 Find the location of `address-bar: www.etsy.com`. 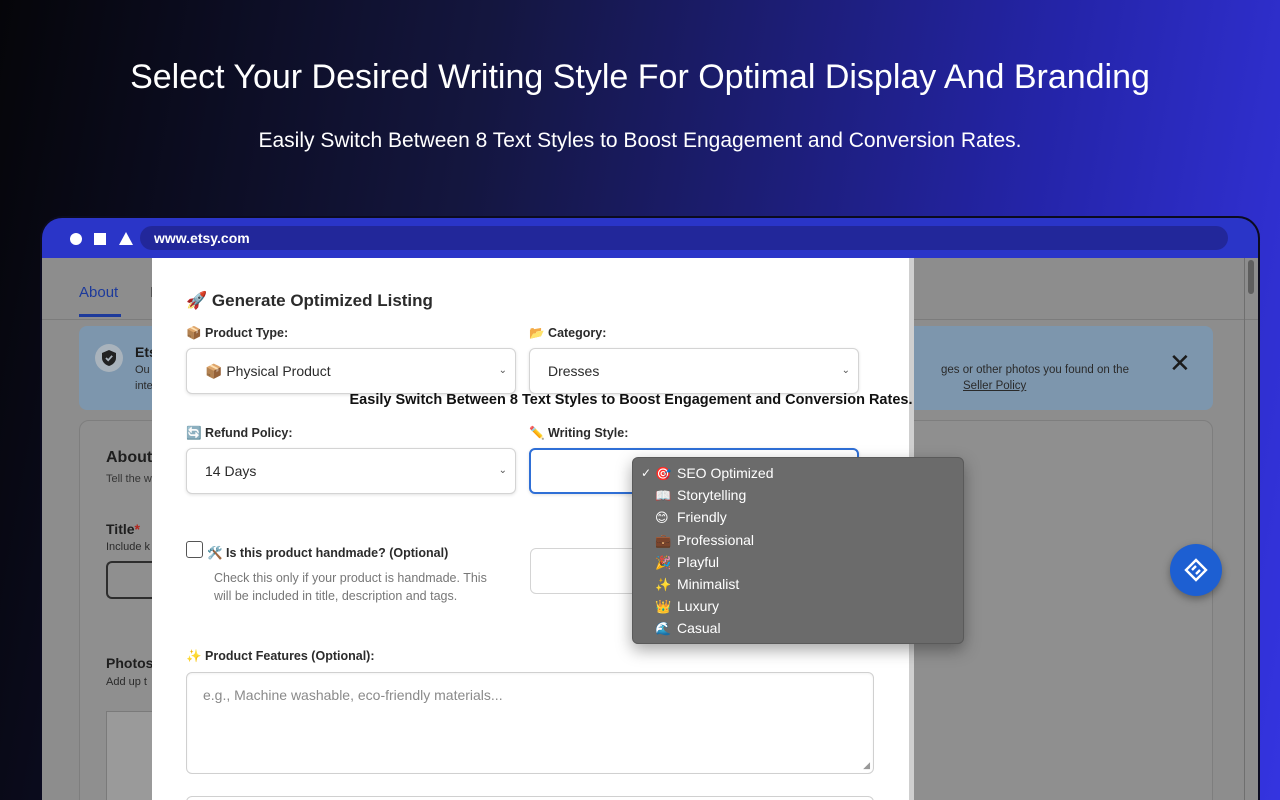

address-bar: www.etsy.com is located at coordinates (684, 238).